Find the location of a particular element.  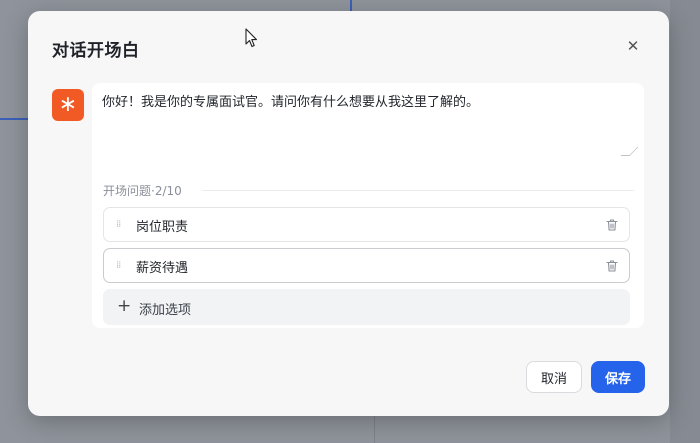

modal-title: 对话开场白 is located at coordinates (96, 51).